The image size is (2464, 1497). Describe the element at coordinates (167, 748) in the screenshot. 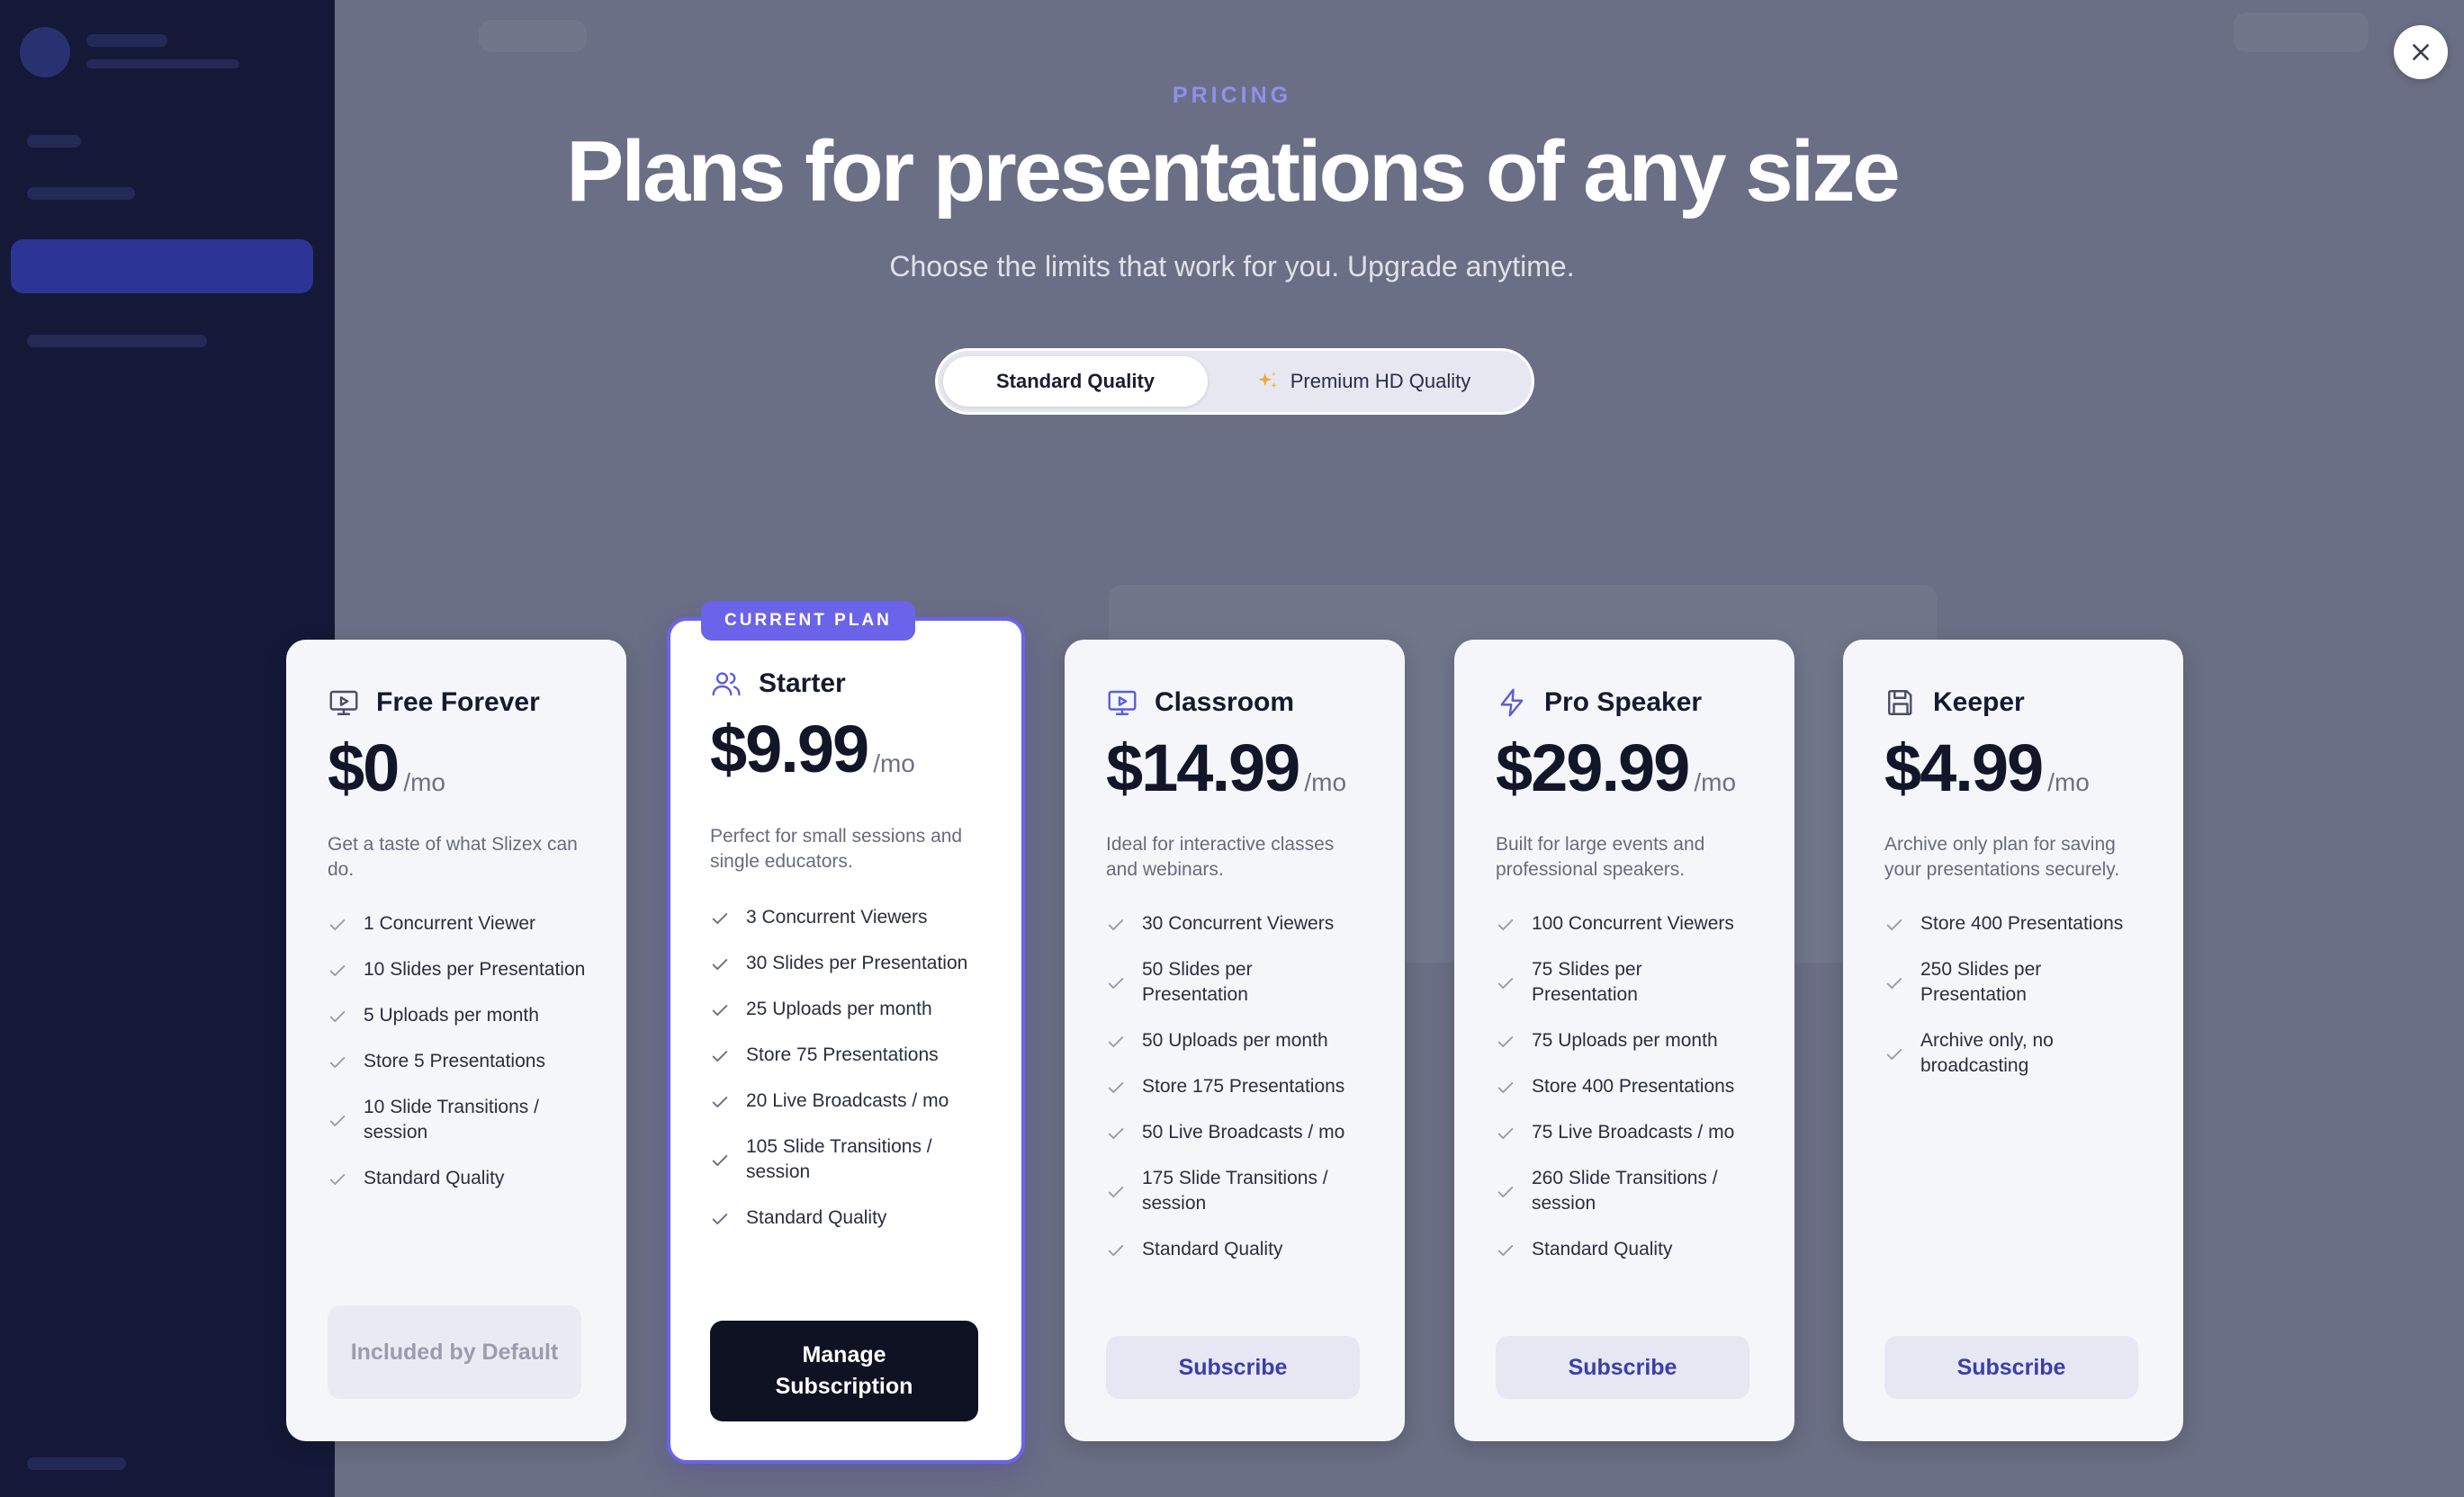

I see `background-sidebar` at that location.